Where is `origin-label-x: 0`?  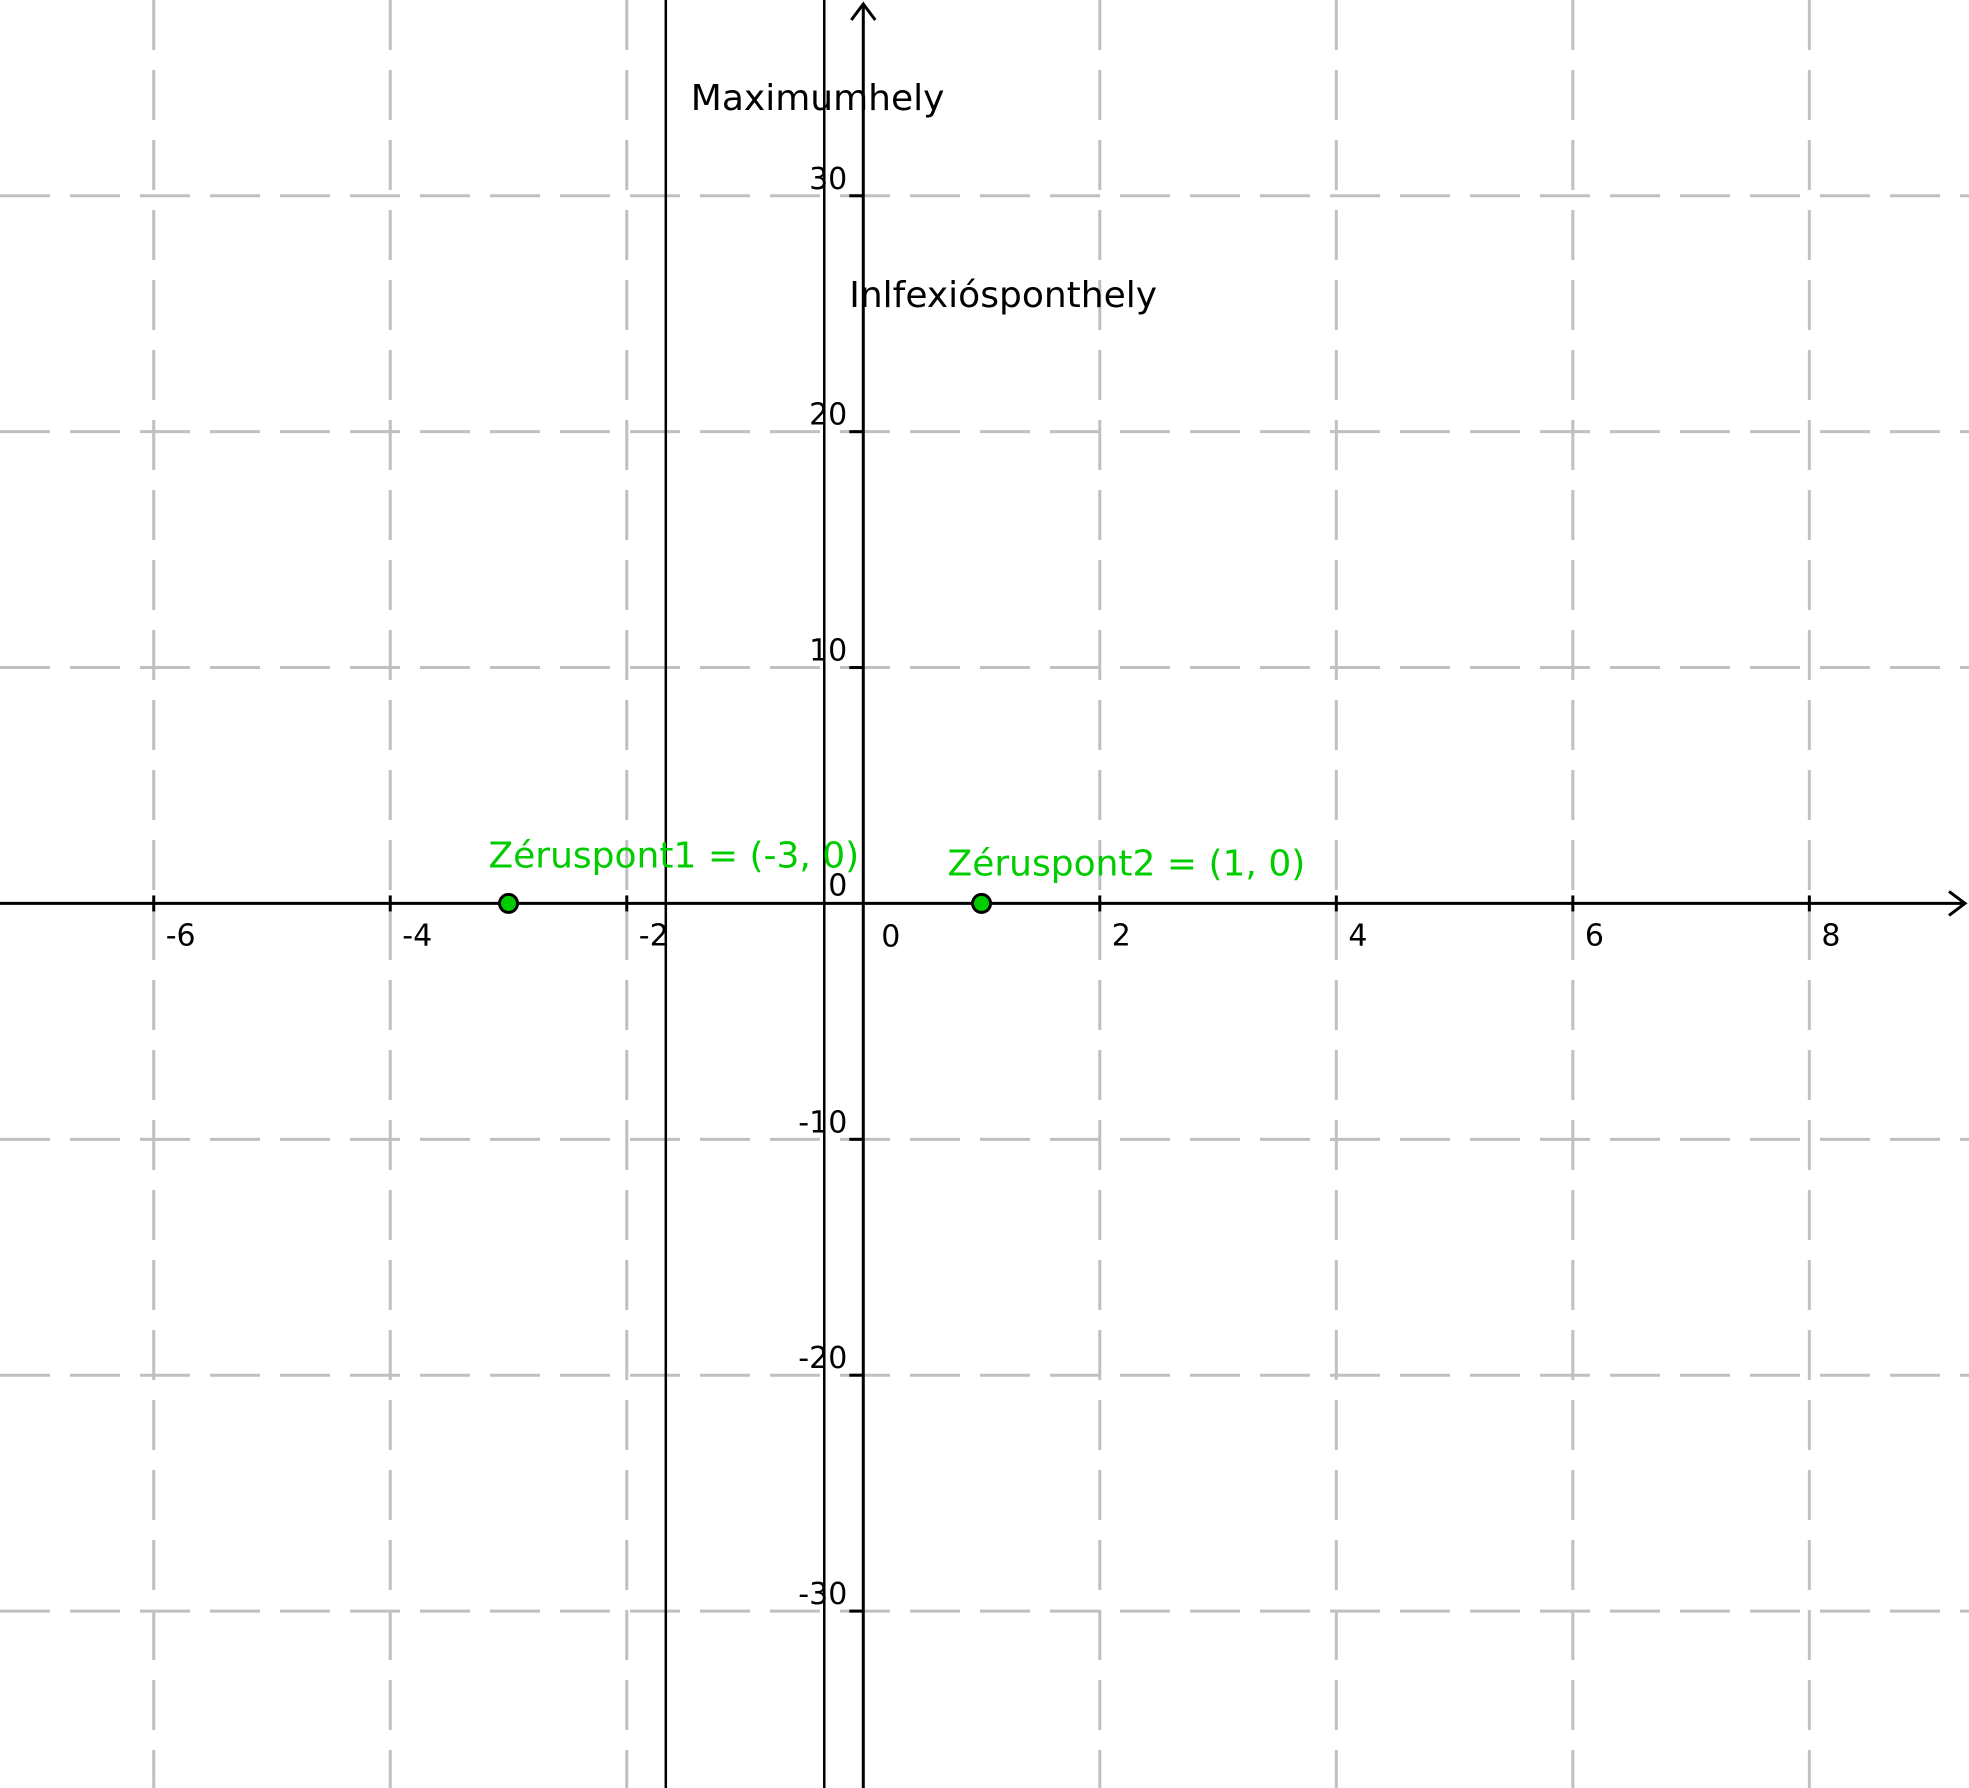 origin-label-x: 0 is located at coordinates (890, 936).